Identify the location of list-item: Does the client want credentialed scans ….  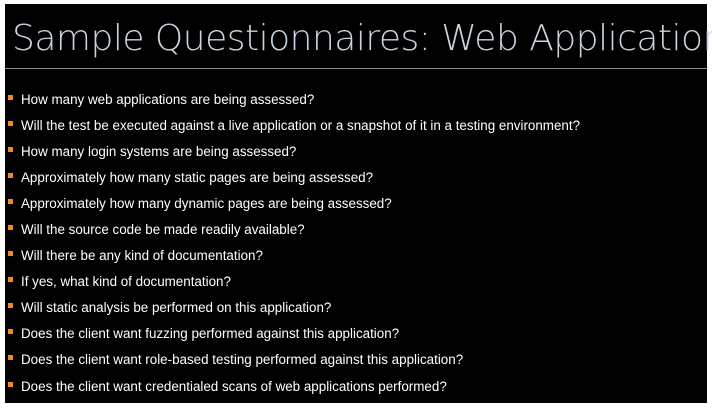
(294, 386).